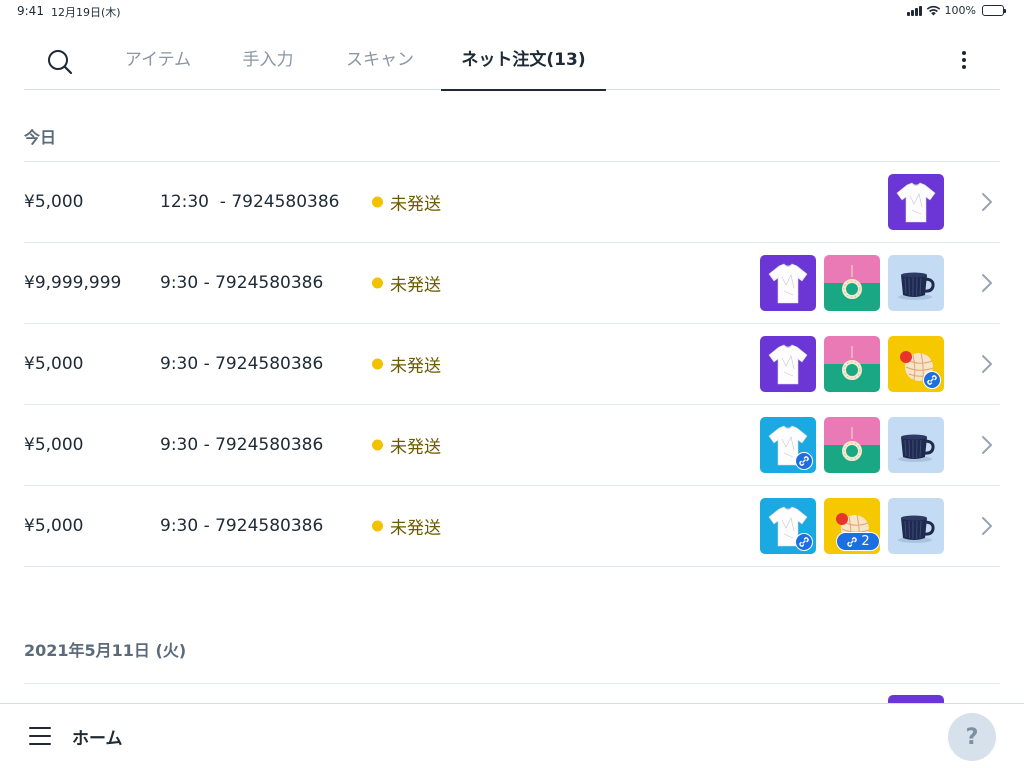 The height and width of the screenshot is (768, 1024). Describe the element at coordinates (250, 202) in the screenshot. I see `order-time-number: 12:30 - 7924580386` at that location.